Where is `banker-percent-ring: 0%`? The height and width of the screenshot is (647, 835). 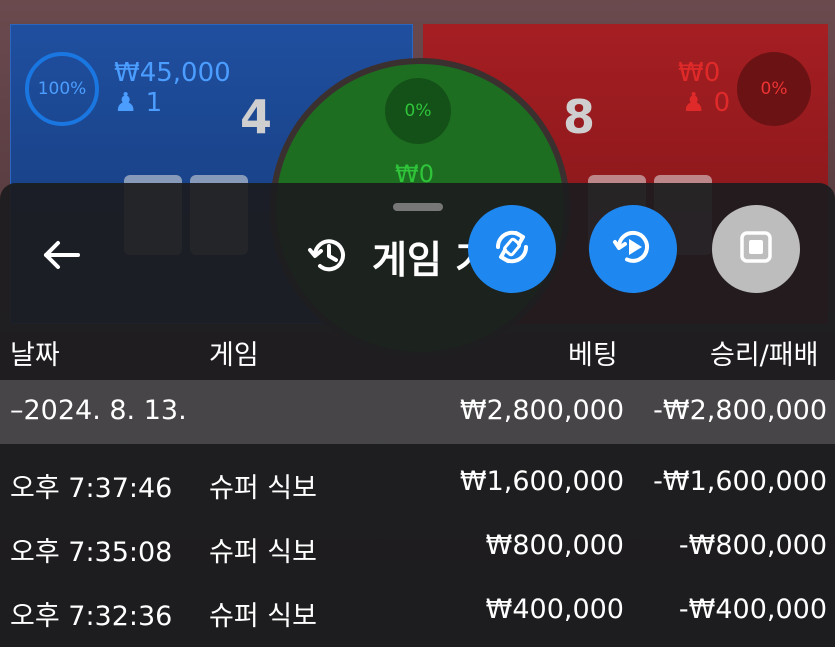
banker-percent-ring: 0% is located at coordinates (774, 89).